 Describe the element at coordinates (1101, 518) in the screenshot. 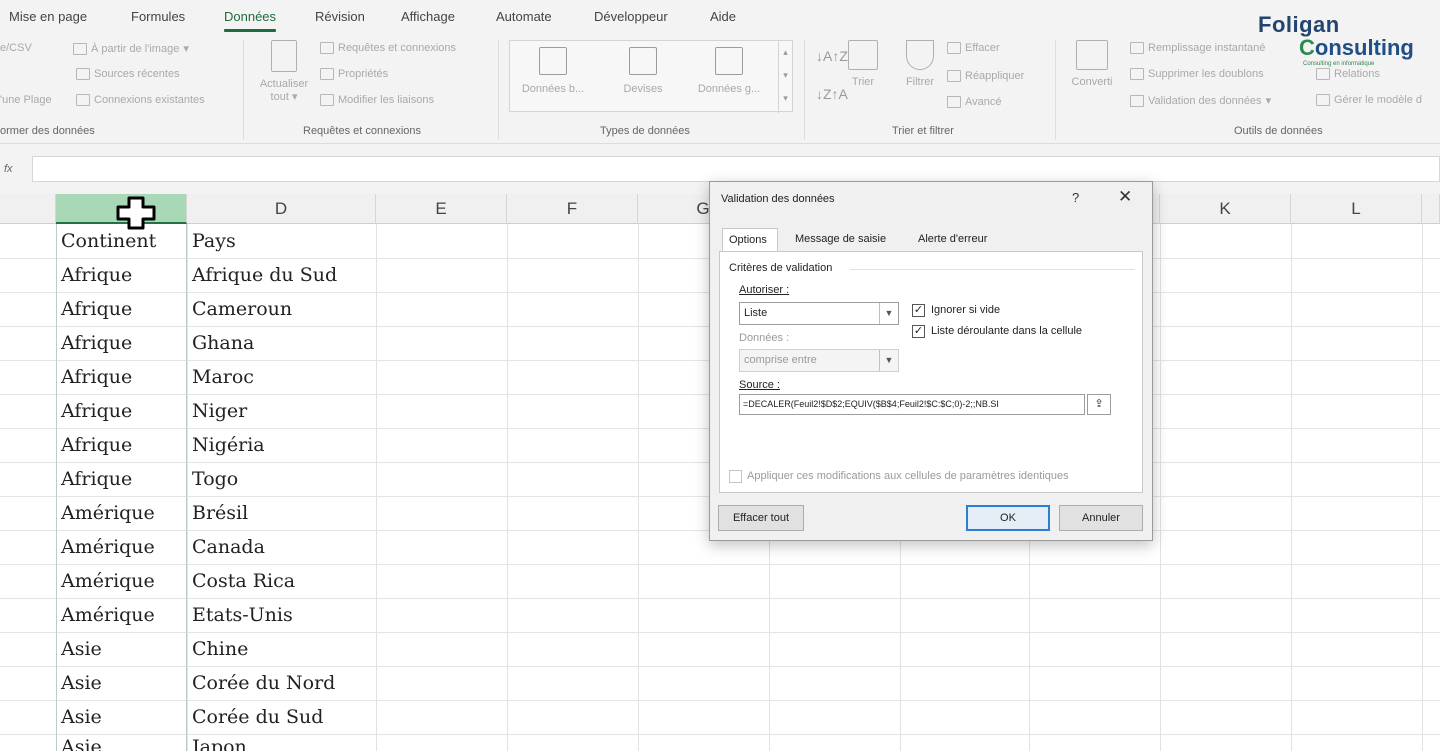

I see `cancel-button: Annuler` at that location.